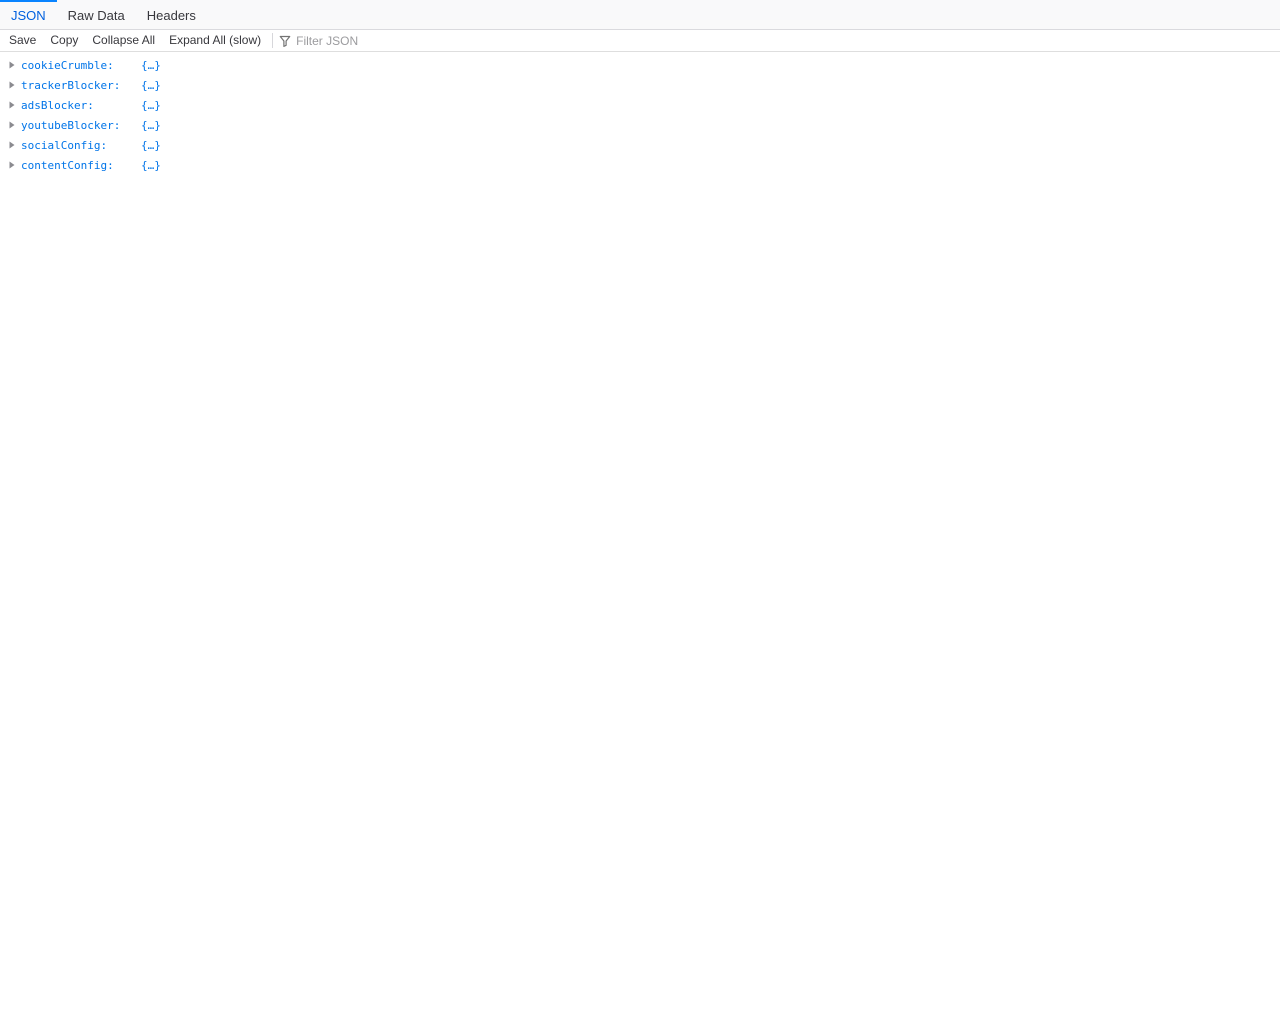 This screenshot has width=1280, height=1024. Describe the element at coordinates (215, 40) in the screenshot. I see `expand-all-button: Expand All (slow)` at that location.